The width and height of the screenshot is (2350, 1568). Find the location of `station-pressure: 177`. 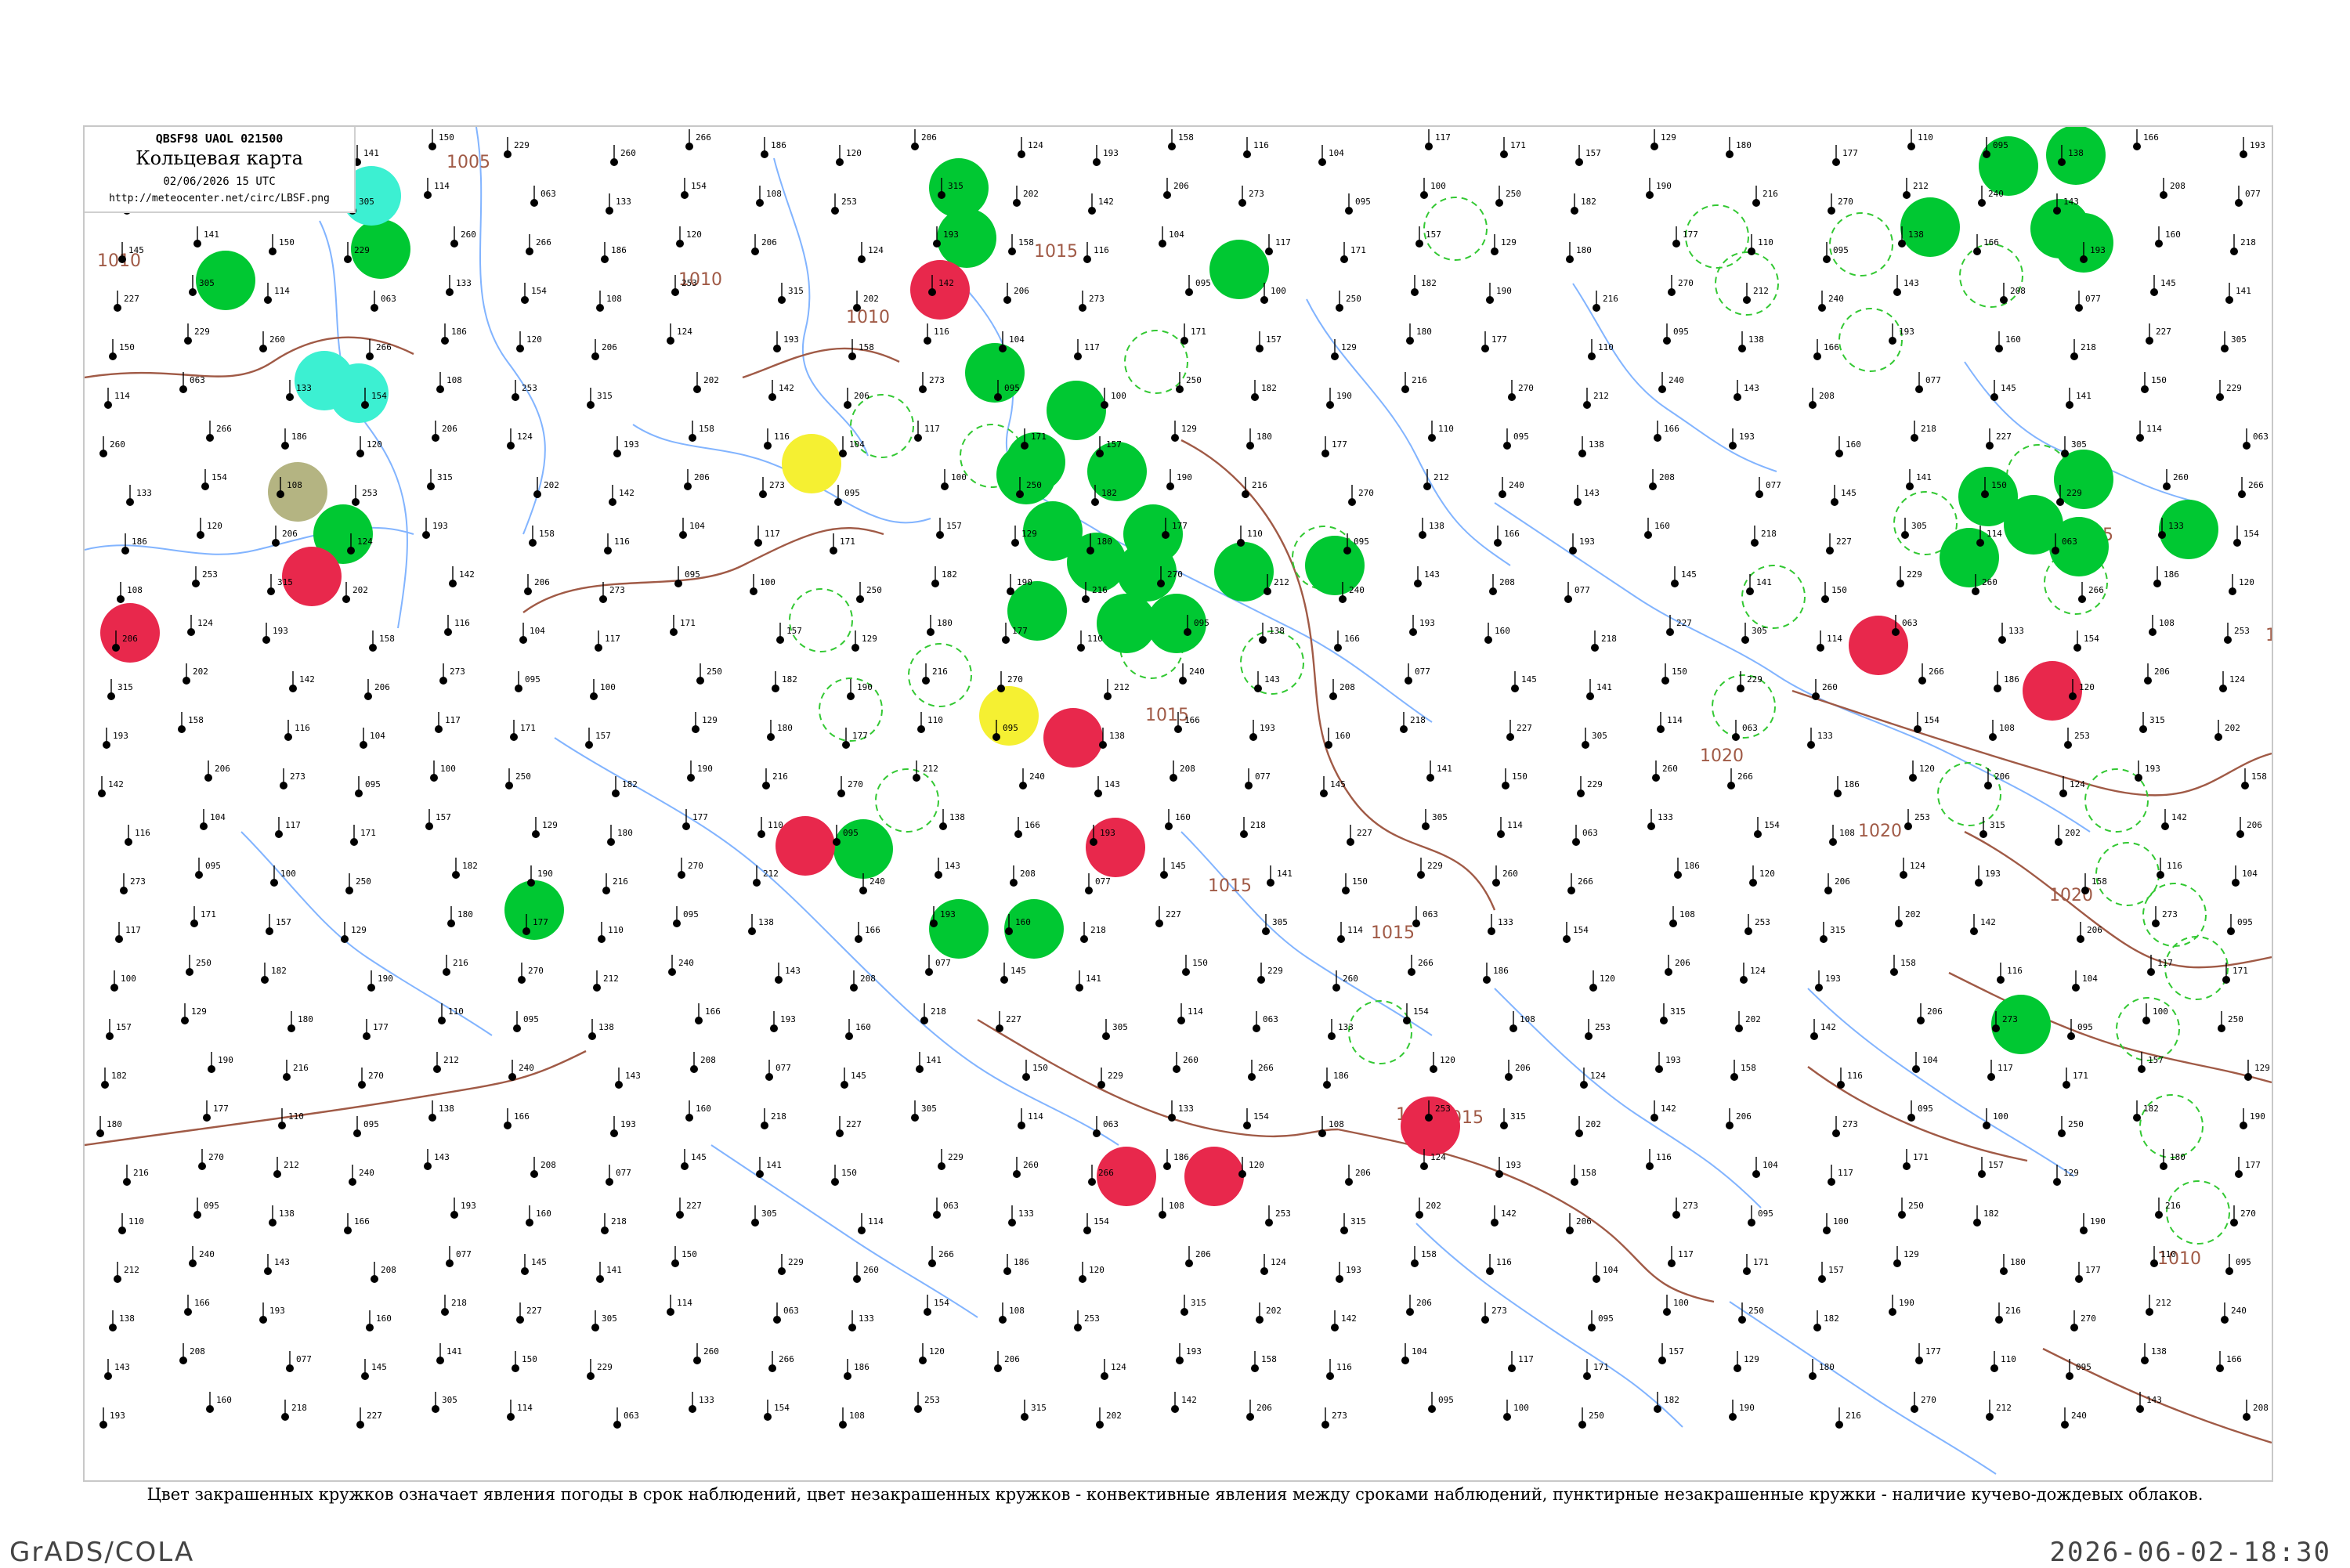

station-pressure: 177 is located at coordinates (1020, 631).